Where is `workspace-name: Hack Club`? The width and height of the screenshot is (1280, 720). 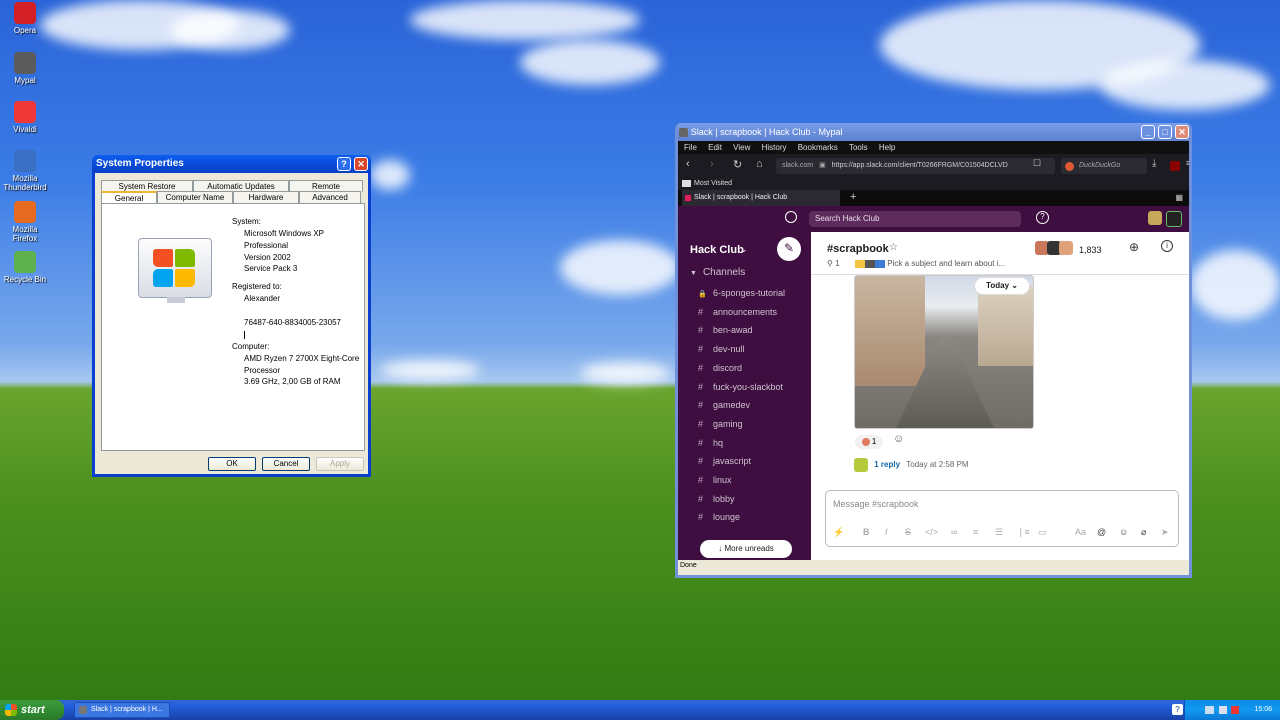 workspace-name: Hack Club is located at coordinates (717, 250).